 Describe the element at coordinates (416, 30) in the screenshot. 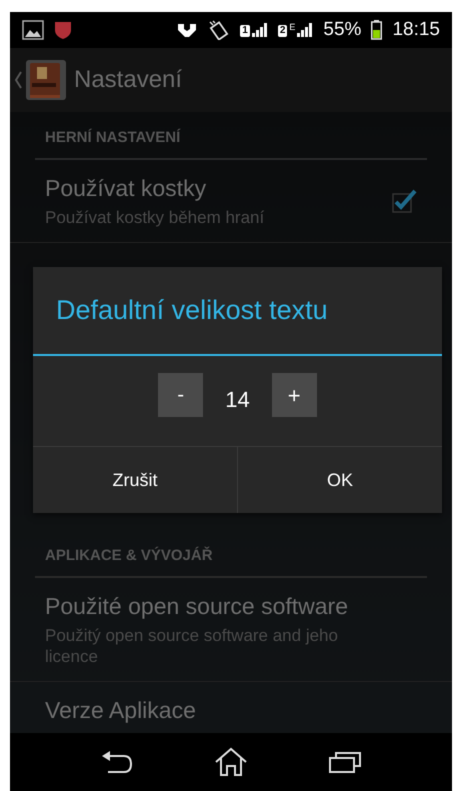

I see `clock: 18:15` at that location.